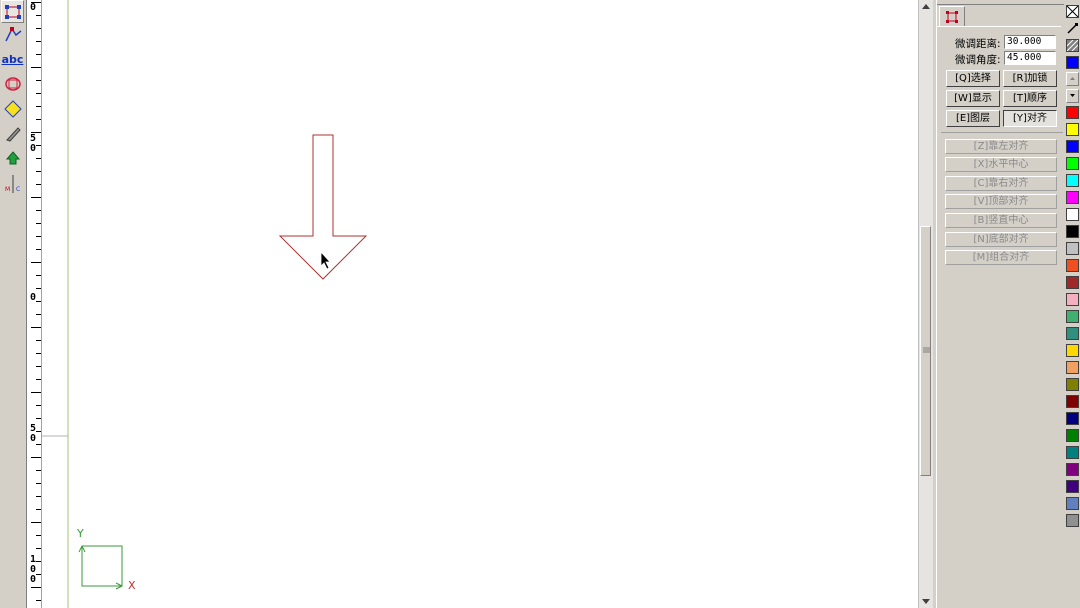 This screenshot has height=608, width=1080. I want to click on align-top-button: [V]顶部对齐, so click(1001, 201).